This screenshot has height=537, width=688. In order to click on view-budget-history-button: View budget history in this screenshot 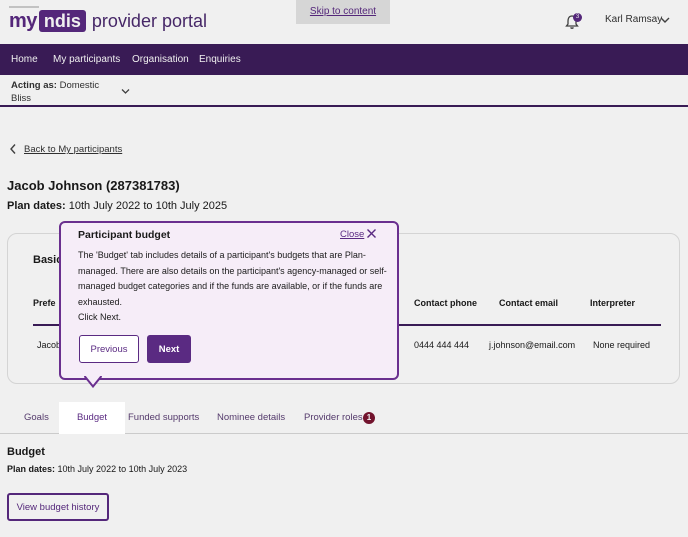, I will do `click(58, 507)`.